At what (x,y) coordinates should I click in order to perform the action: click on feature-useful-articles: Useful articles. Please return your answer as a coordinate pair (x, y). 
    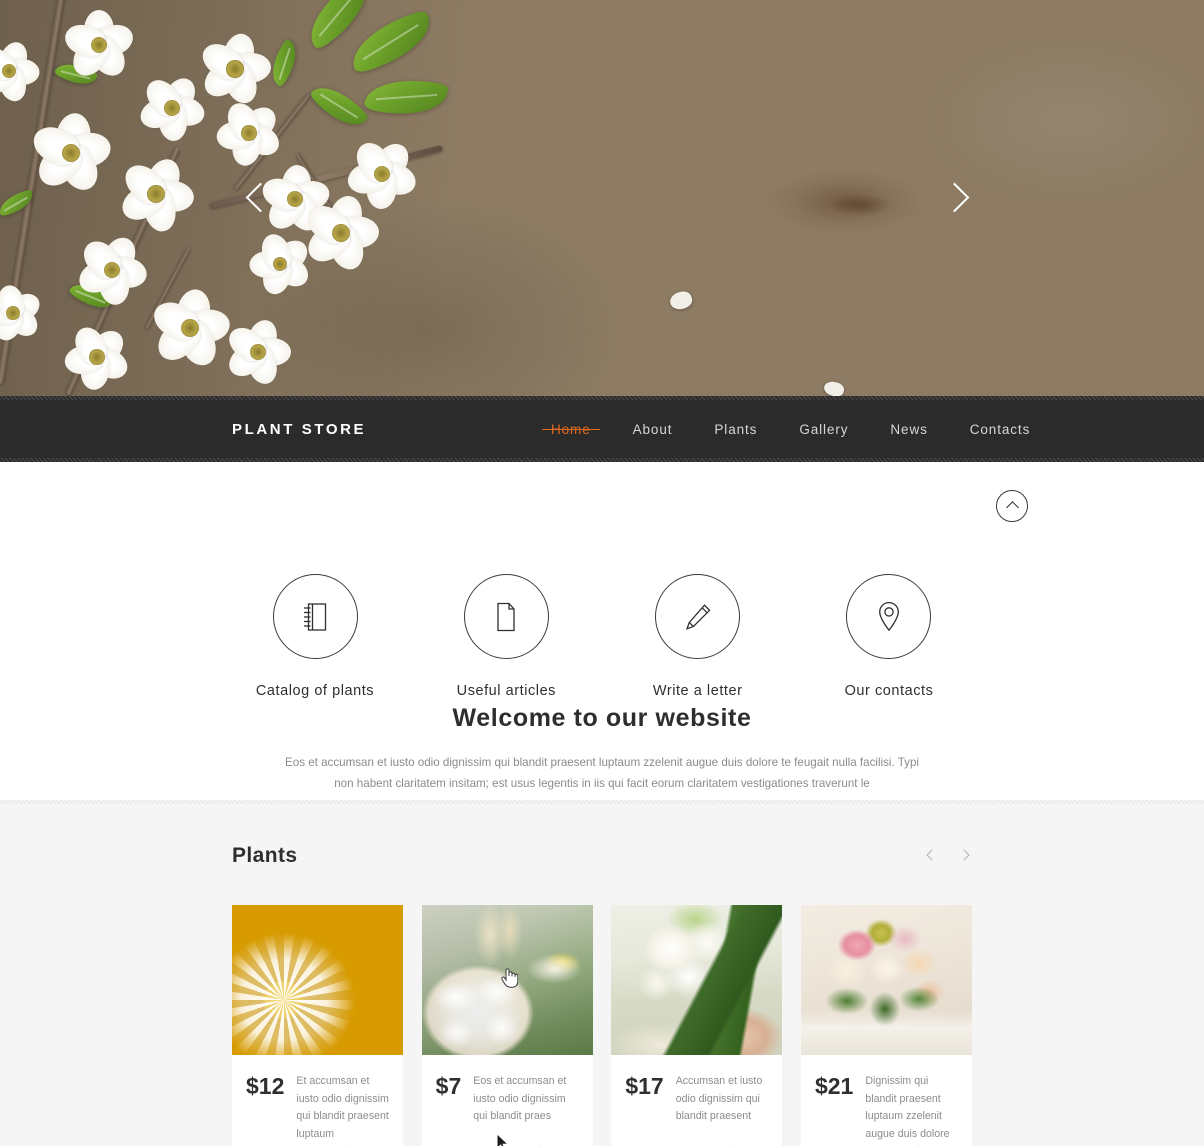
    Looking at the image, I should click on (506, 636).